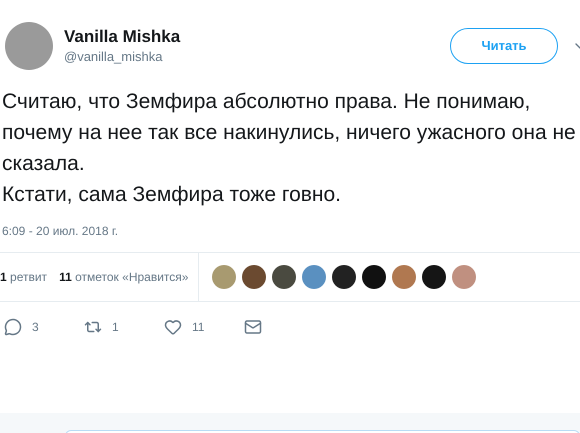 This screenshot has width=580, height=433. Describe the element at coordinates (173, 327) in the screenshot. I see `like-icon` at that location.